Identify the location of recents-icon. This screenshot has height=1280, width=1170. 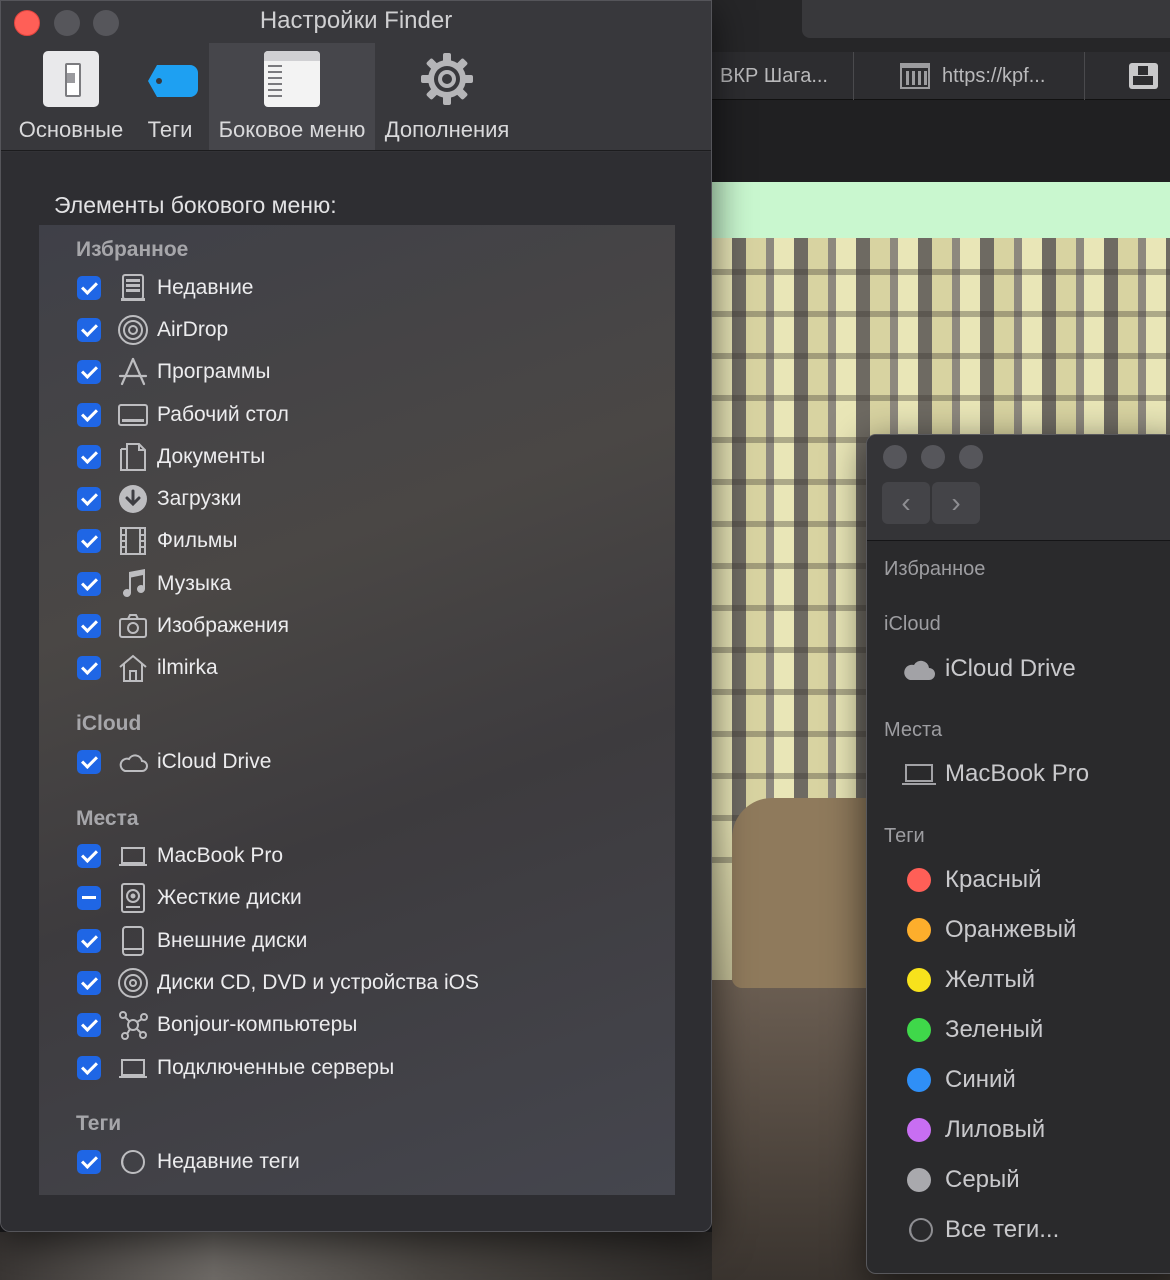
(133, 288).